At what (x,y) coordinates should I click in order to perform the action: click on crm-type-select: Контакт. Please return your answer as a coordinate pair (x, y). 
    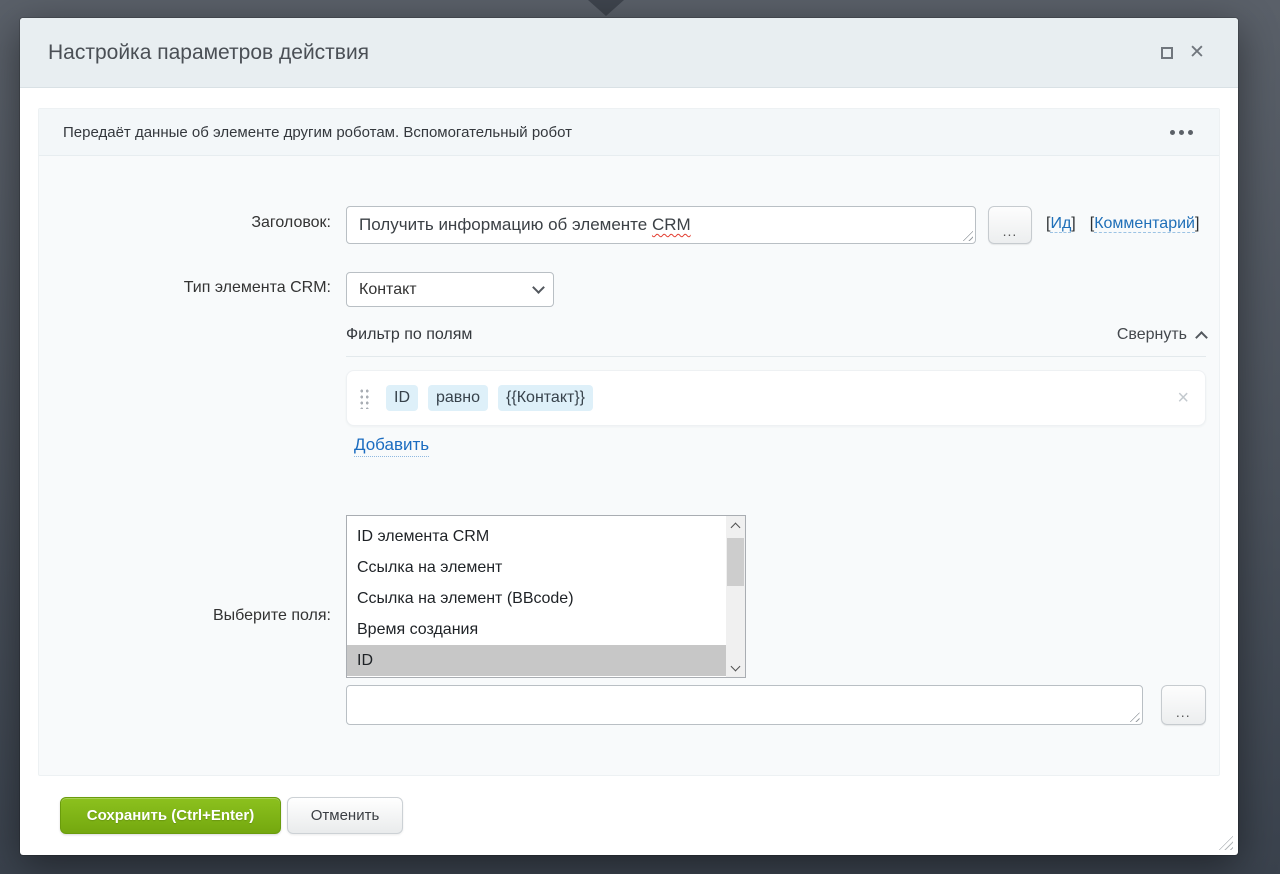
    Looking at the image, I should click on (450, 289).